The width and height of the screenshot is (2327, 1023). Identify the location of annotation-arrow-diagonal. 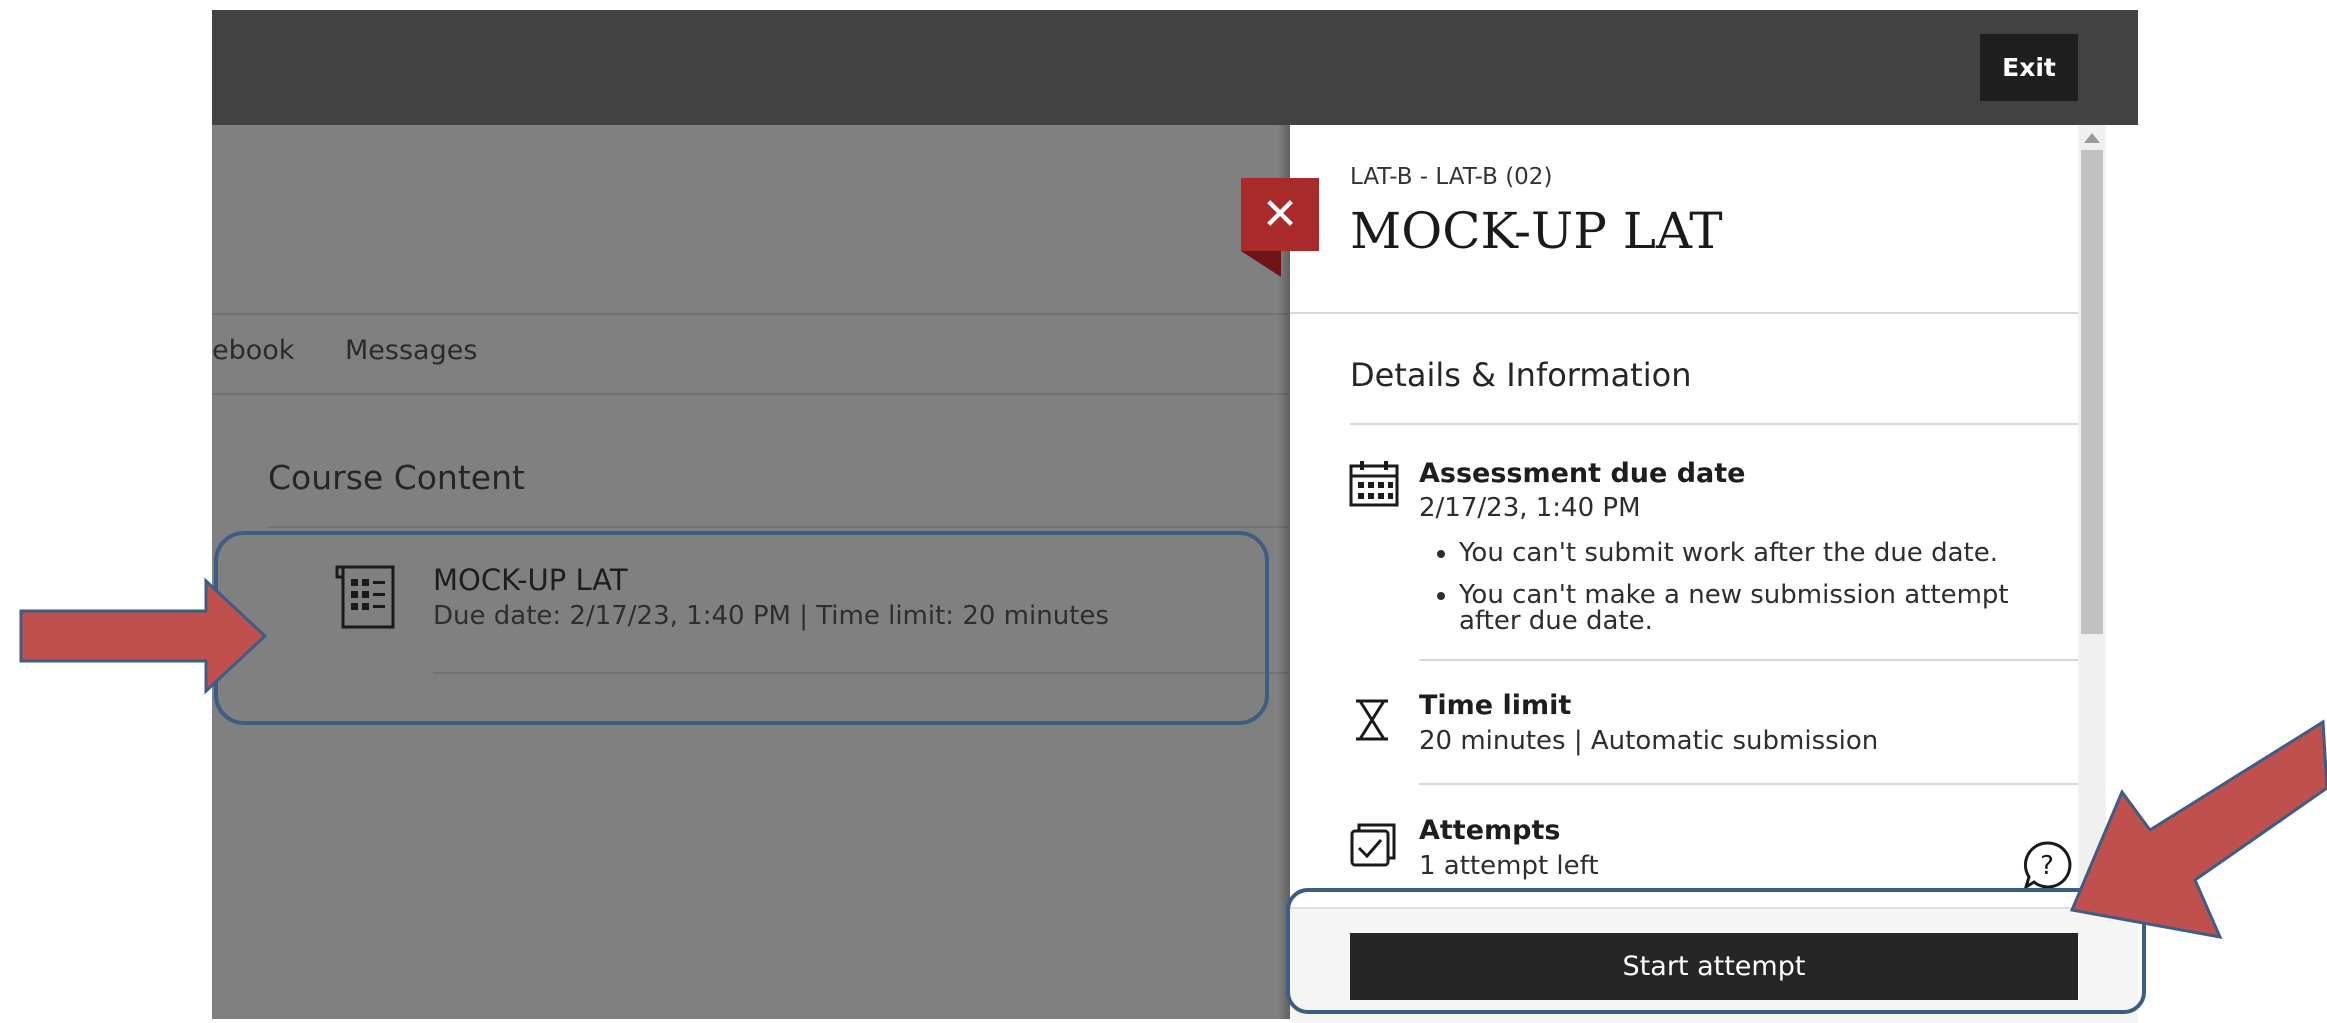
(2198, 829).